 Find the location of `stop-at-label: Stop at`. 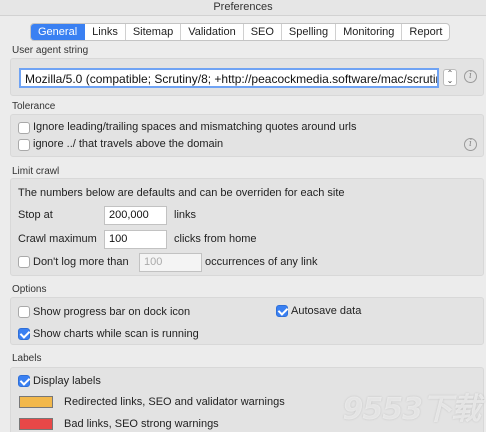

stop-at-label: Stop at is located at coordinates (35, 215).